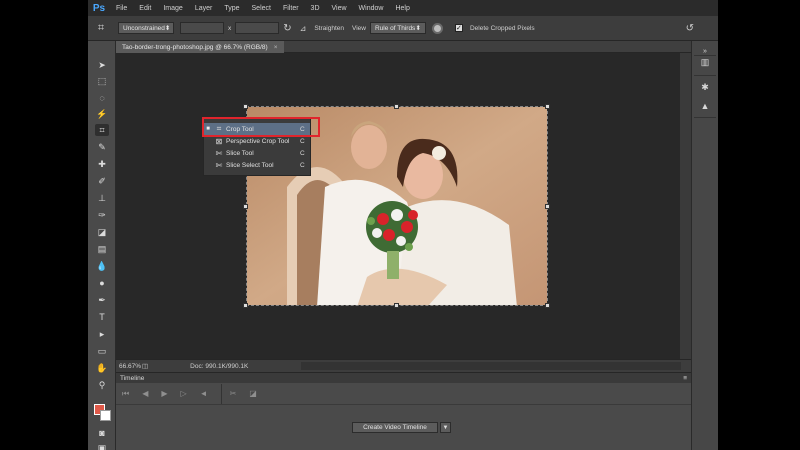 The width and height of the screenshot is (800, 450). Describe the element at coordinates (261, 8) in the screenshot. I see `menu-select: Select` at that location.